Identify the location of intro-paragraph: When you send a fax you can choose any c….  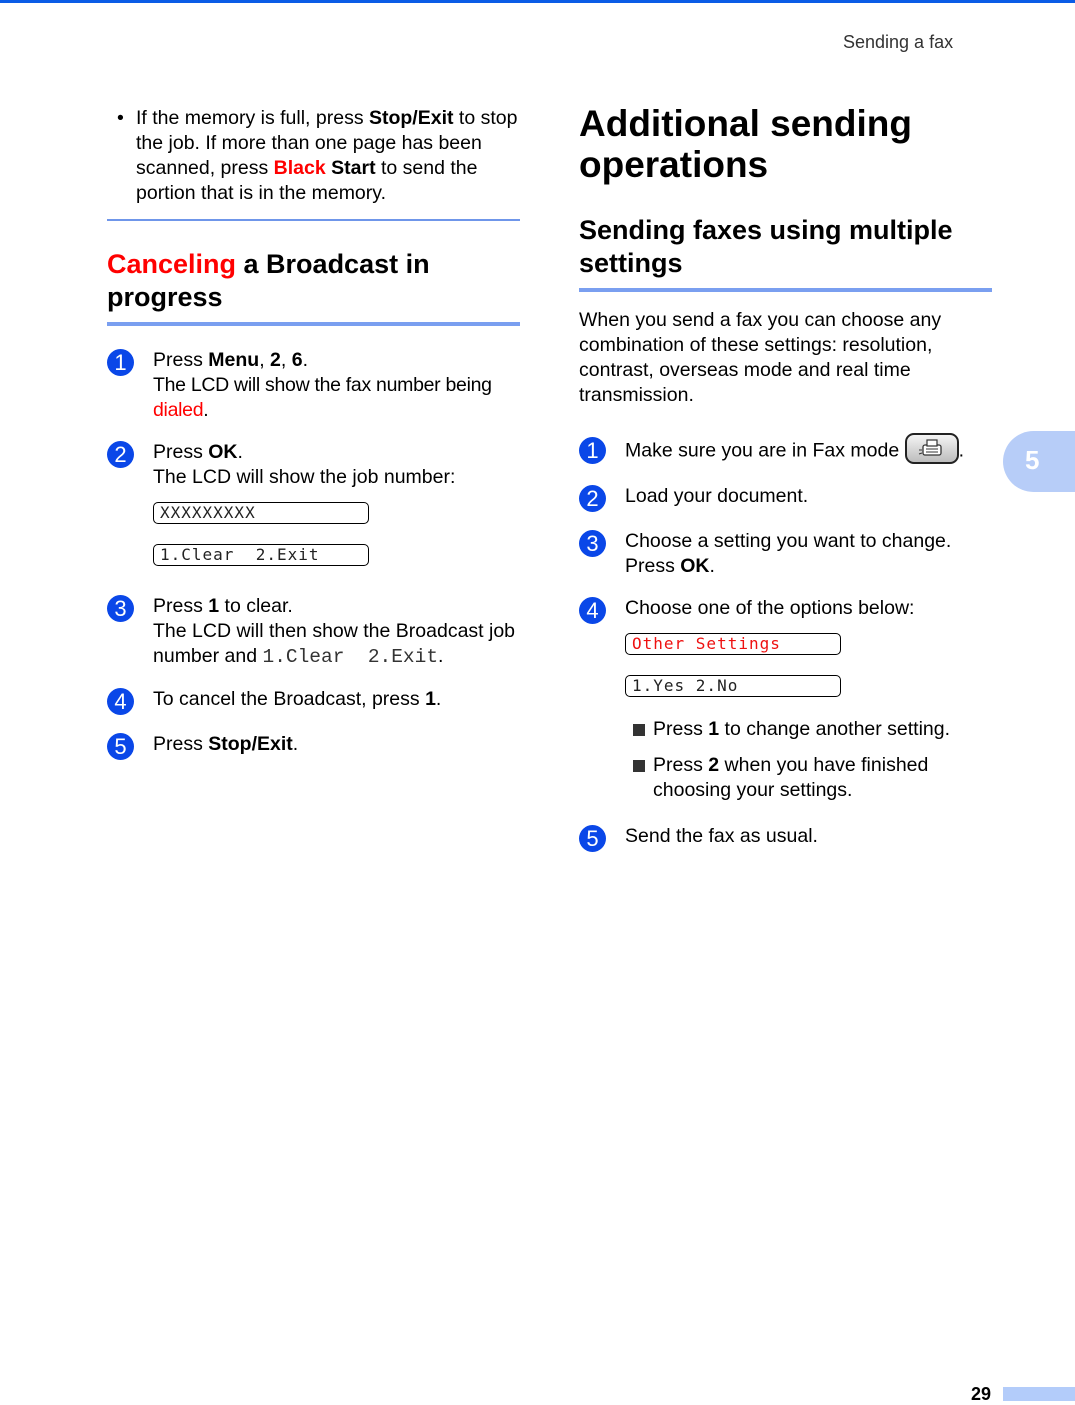
(760, 357).